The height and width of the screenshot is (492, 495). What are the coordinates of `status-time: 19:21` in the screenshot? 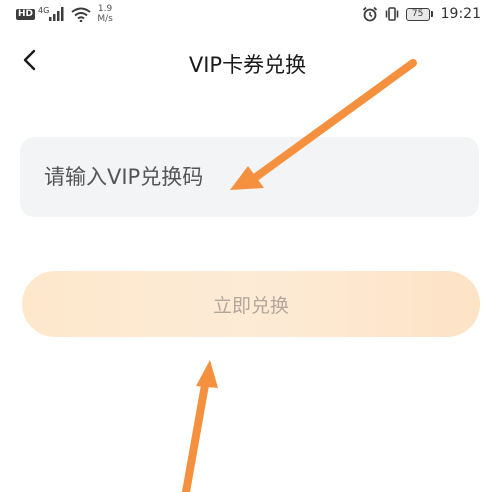 It's located at (460, 14).